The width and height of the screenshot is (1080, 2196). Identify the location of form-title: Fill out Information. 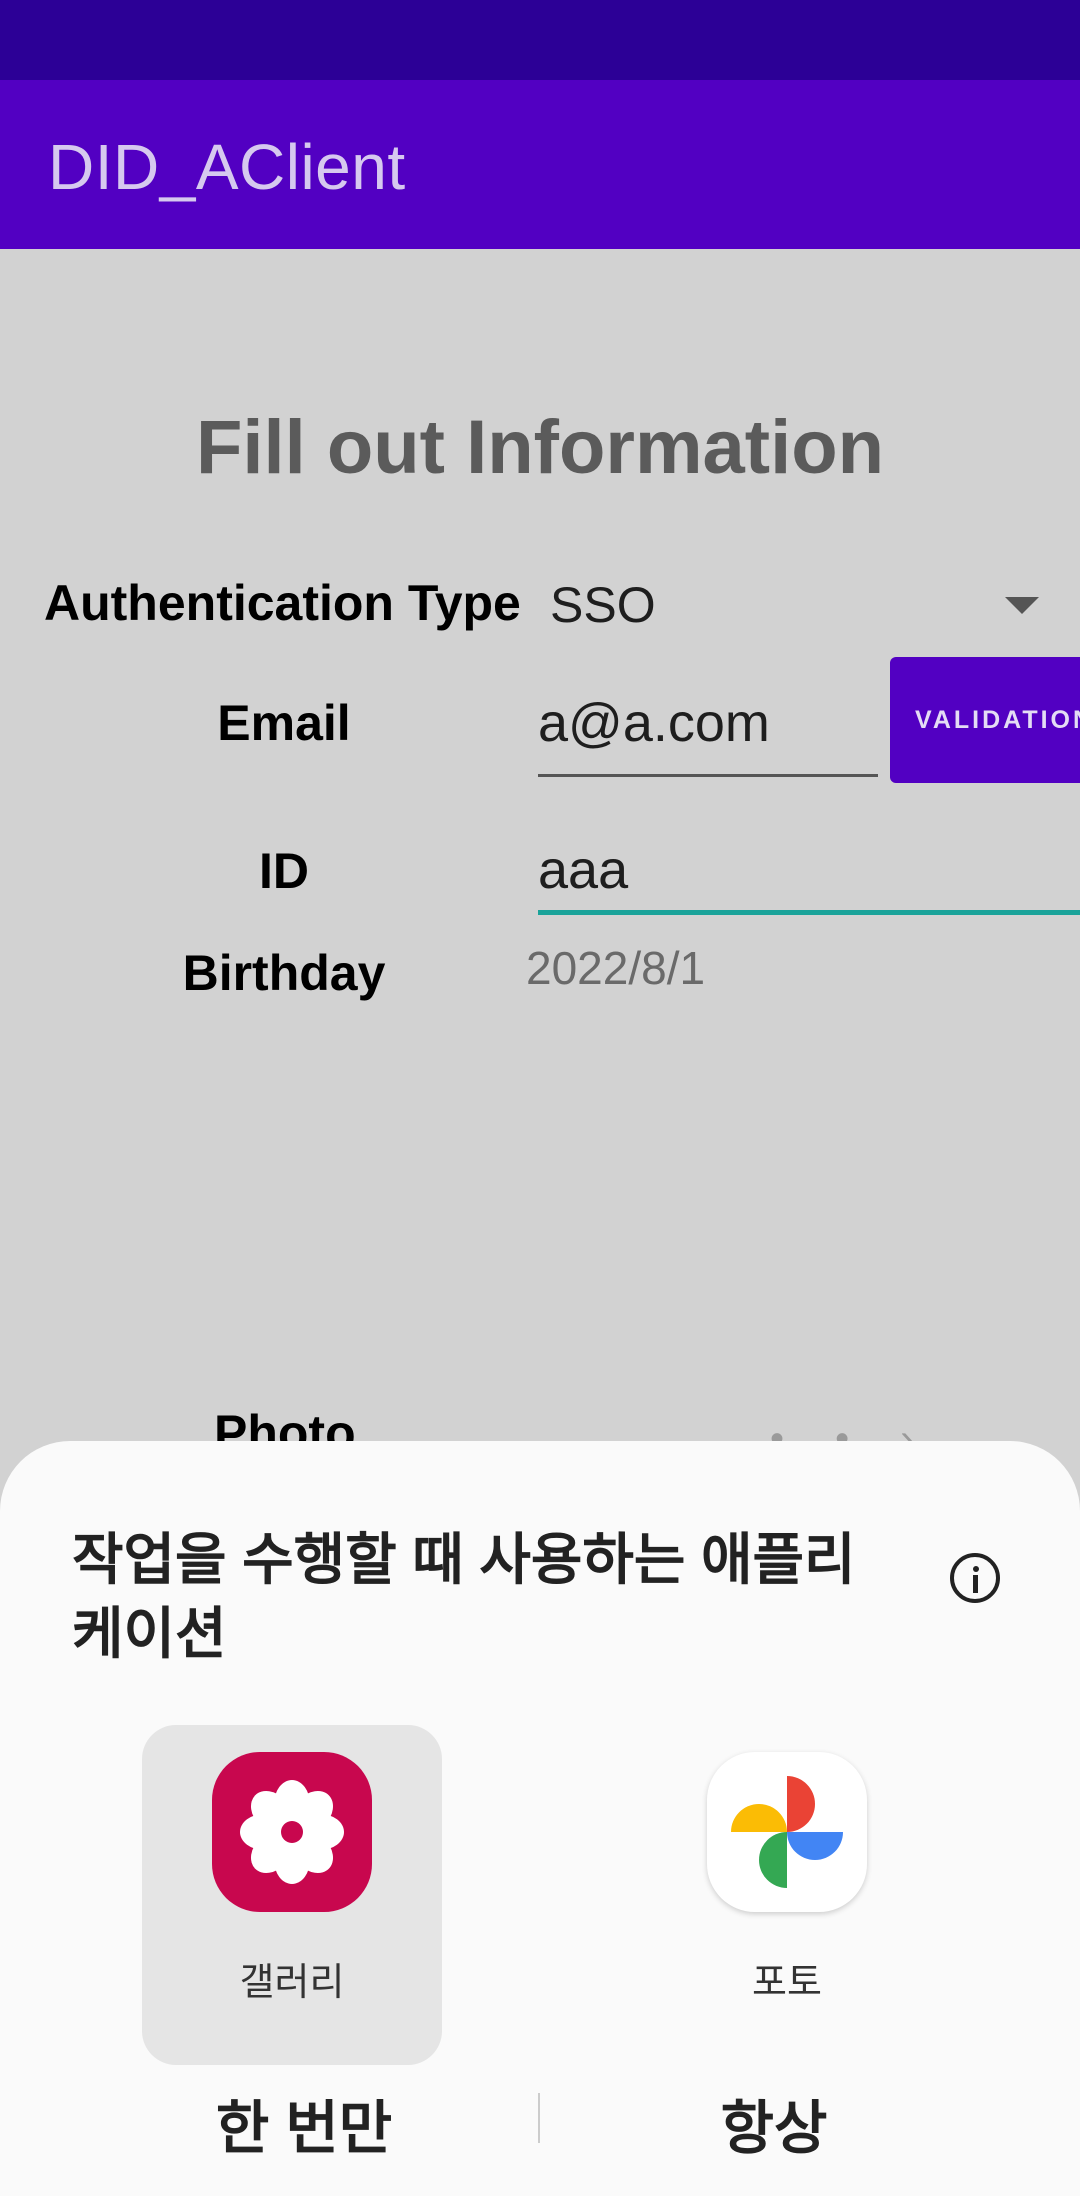
(540, 447).